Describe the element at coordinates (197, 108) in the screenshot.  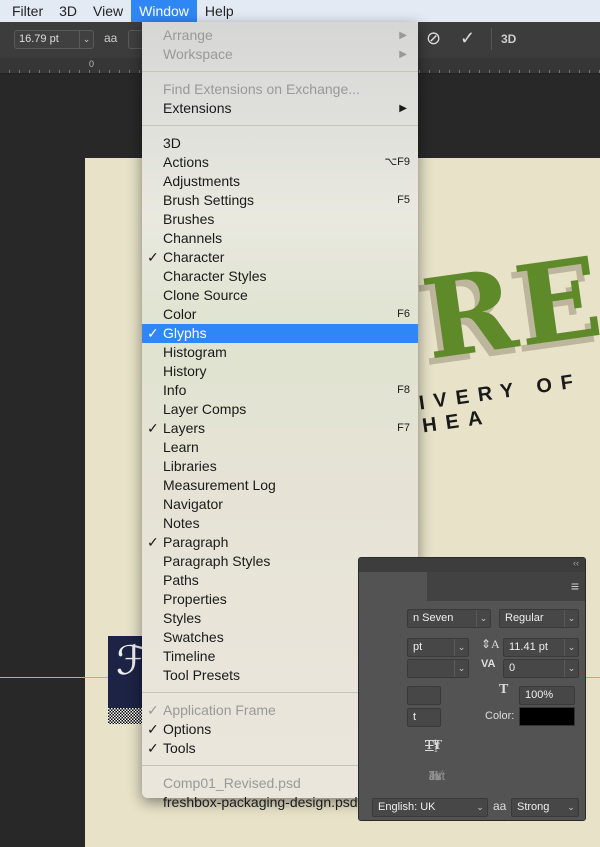
I see `menu-item-label: Extensions` at that location.